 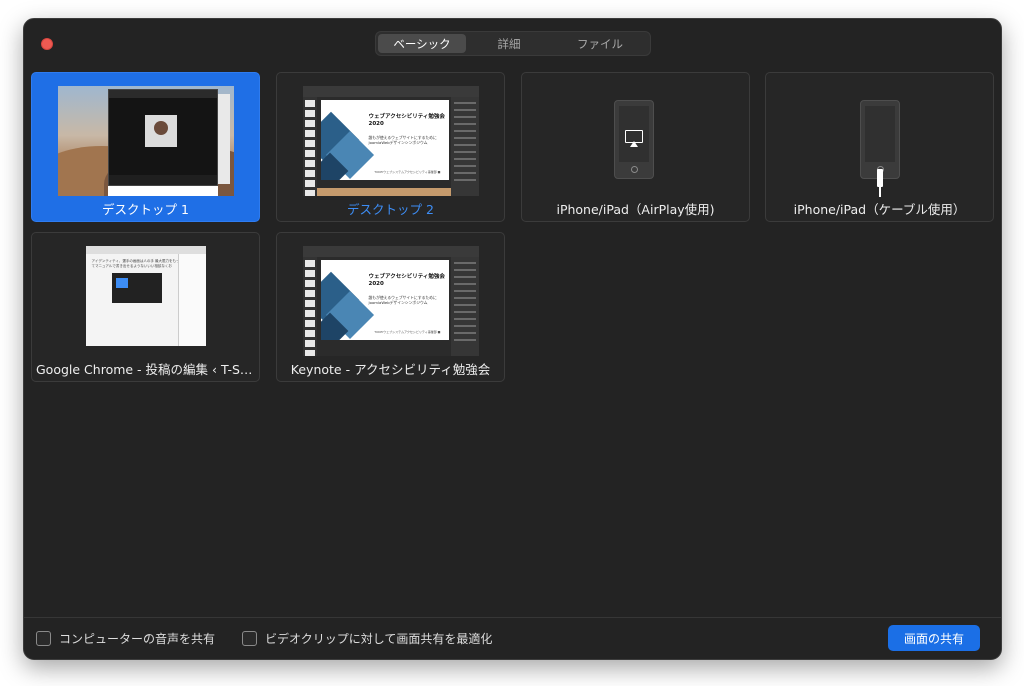 I want to click on tile-desktop-1: デスクトップ 1, so click(x=145, y=147).